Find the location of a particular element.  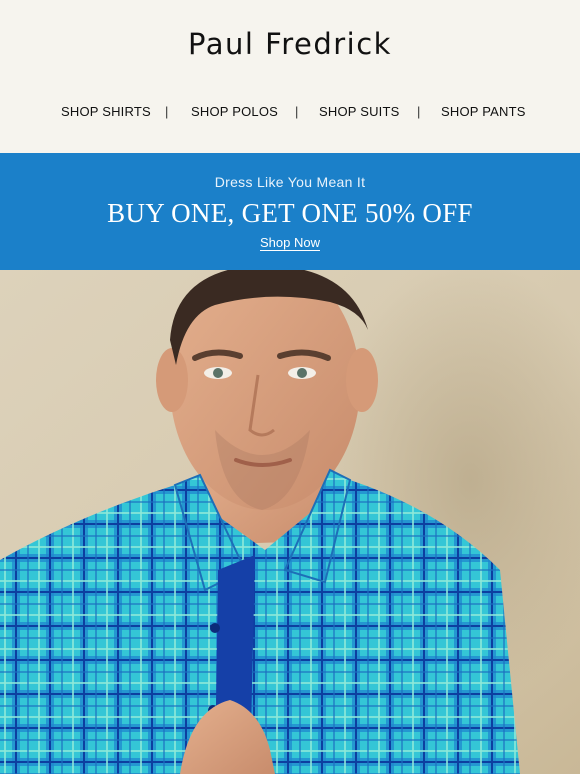

nav-shop-pants: SHOP PANTS is located at coordinates (483, 111).